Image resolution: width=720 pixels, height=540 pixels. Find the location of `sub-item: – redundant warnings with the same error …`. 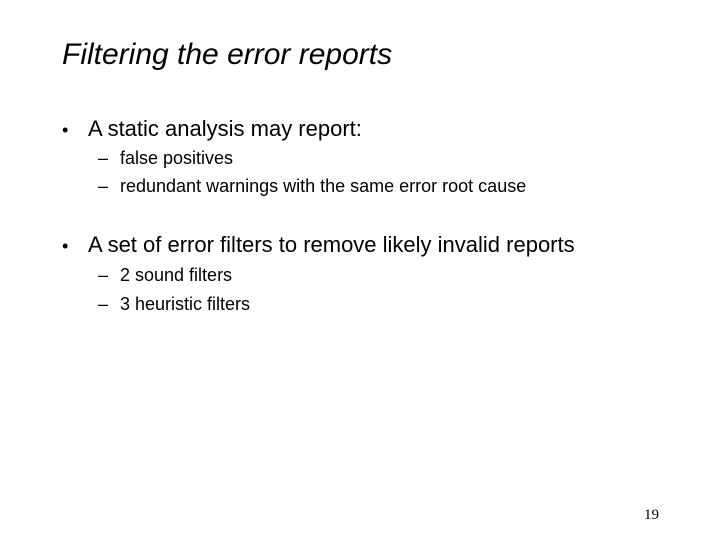

sub-item: – redundant warnings with the same error … is located at coordinates (312, 186).